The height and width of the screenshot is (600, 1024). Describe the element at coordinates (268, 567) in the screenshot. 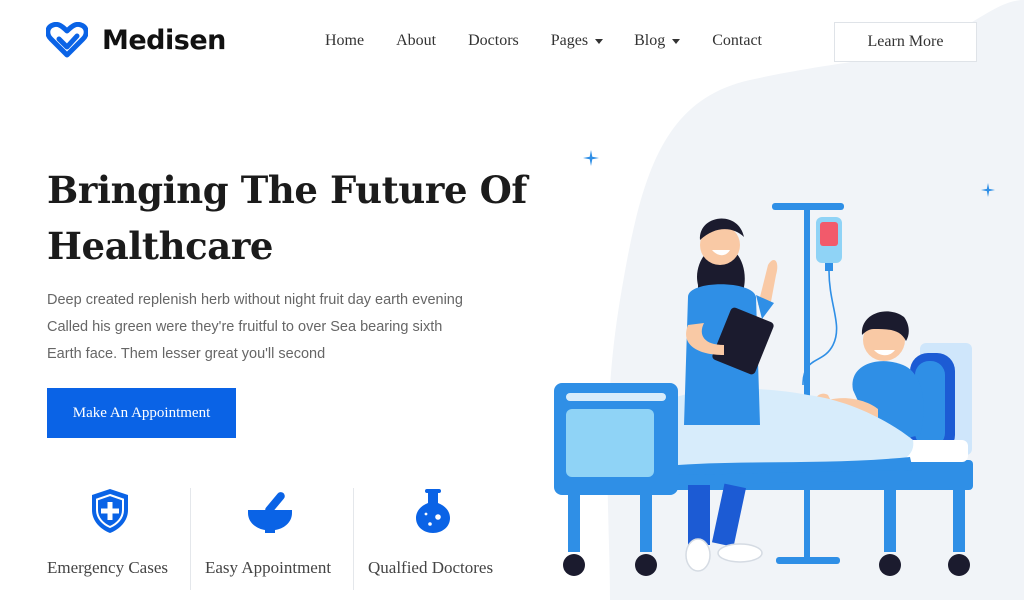

I see `feature-label: Easy Appointment` at that location.